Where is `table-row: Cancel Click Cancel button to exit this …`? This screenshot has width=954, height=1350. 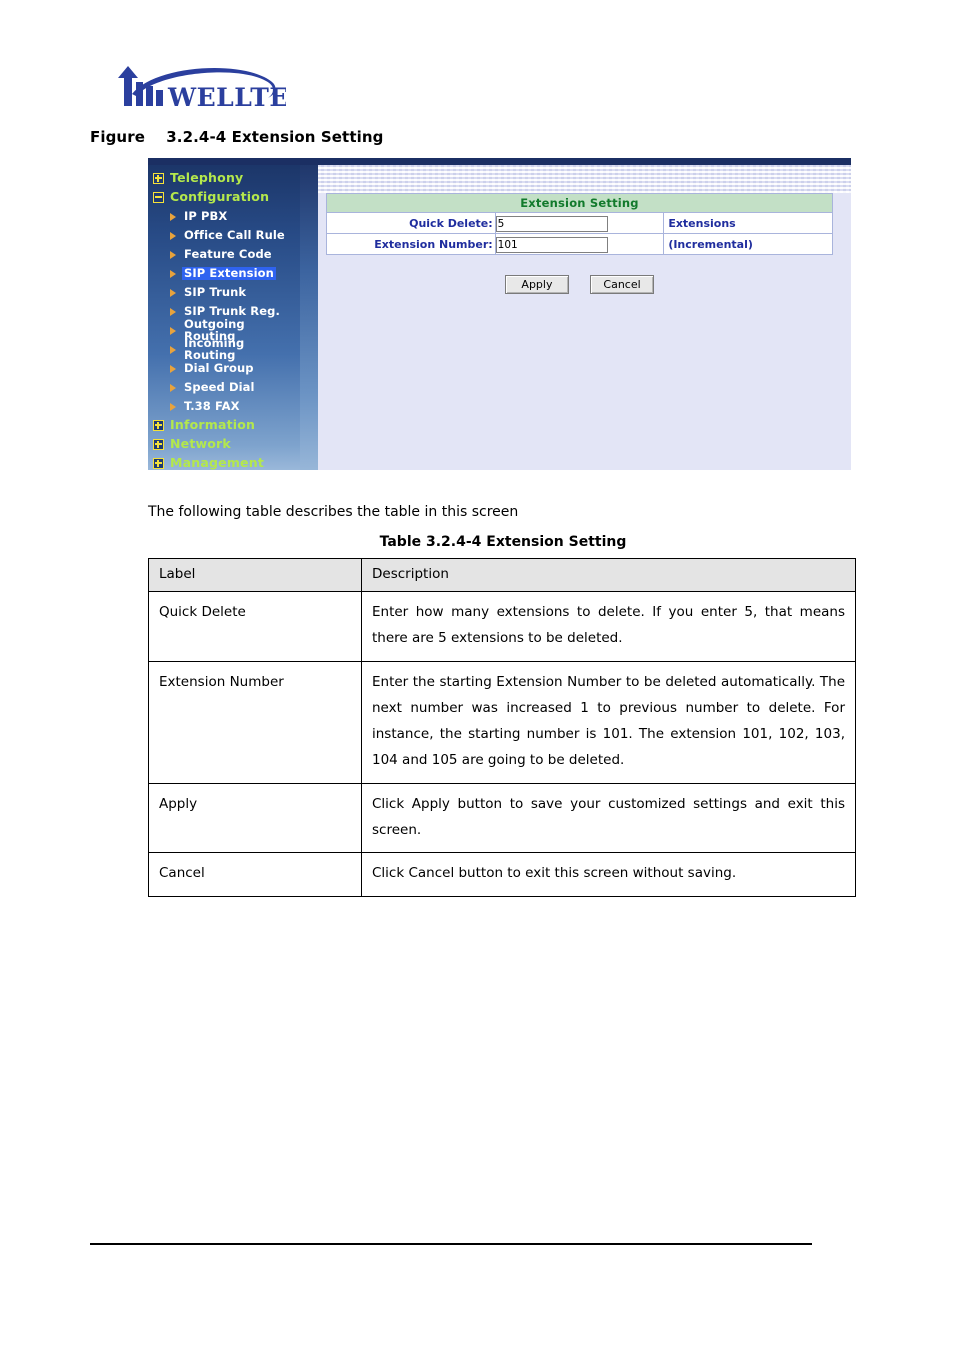 table-row: Cancel Click Cancel button to exit this … is located at coordinates (502, 874).